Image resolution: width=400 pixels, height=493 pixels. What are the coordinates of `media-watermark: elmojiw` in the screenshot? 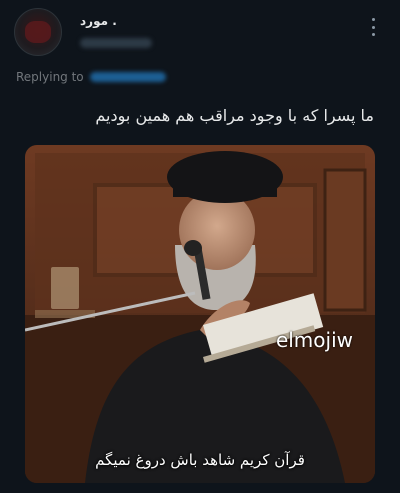 It's located at (314, 340).